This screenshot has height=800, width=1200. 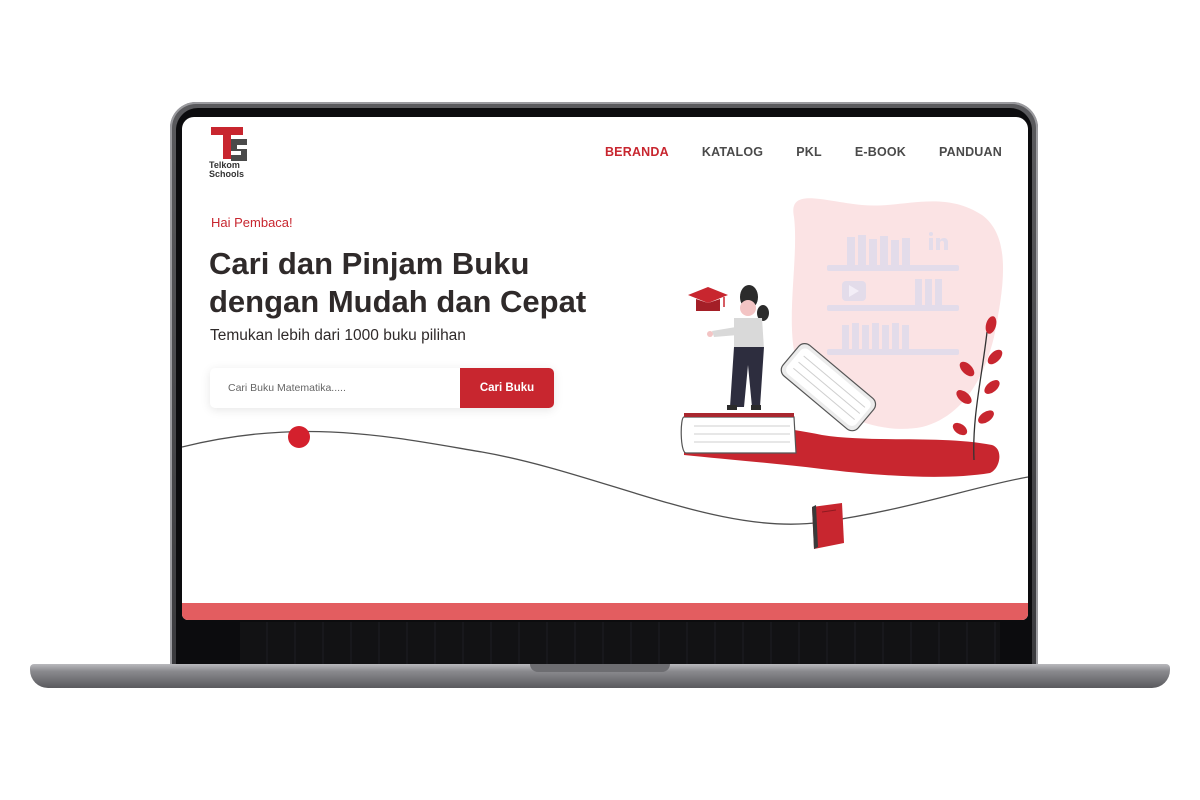 I want to click on logo-line-2: Schools, so click(x=227, y=174).